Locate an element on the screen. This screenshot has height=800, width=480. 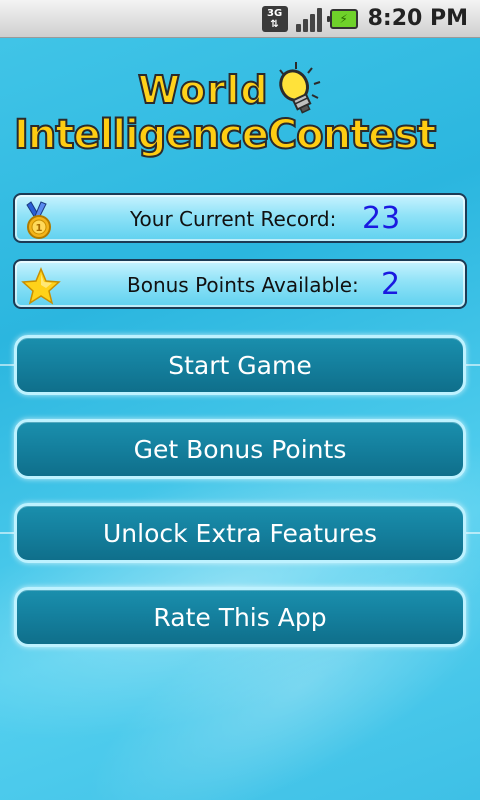
clock: 8:20 PM is located at coordinates (417, 18).